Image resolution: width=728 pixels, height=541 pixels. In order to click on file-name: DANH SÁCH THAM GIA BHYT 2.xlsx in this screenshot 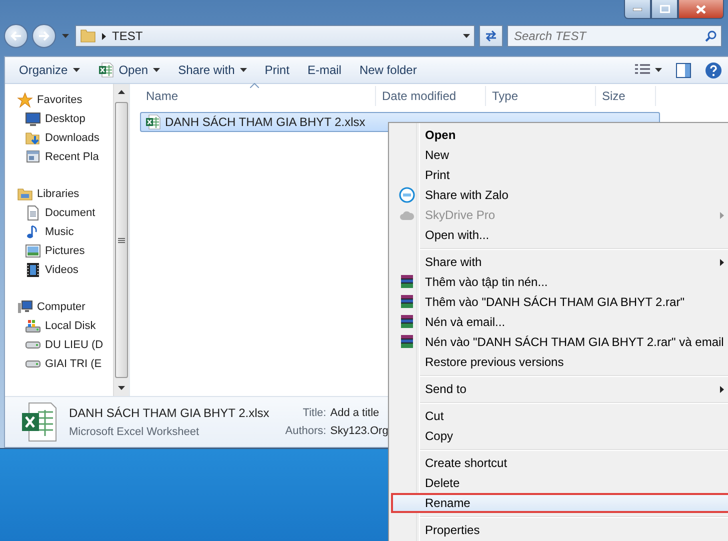, I will do `click(265, 122)`.